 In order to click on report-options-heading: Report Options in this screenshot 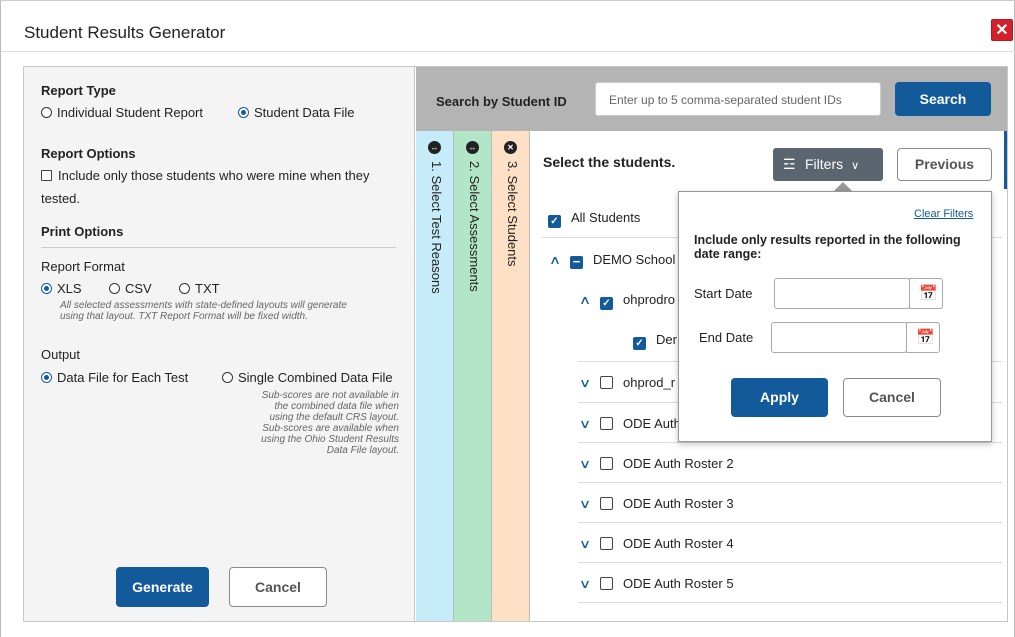, I will do `click(88, 153)`.